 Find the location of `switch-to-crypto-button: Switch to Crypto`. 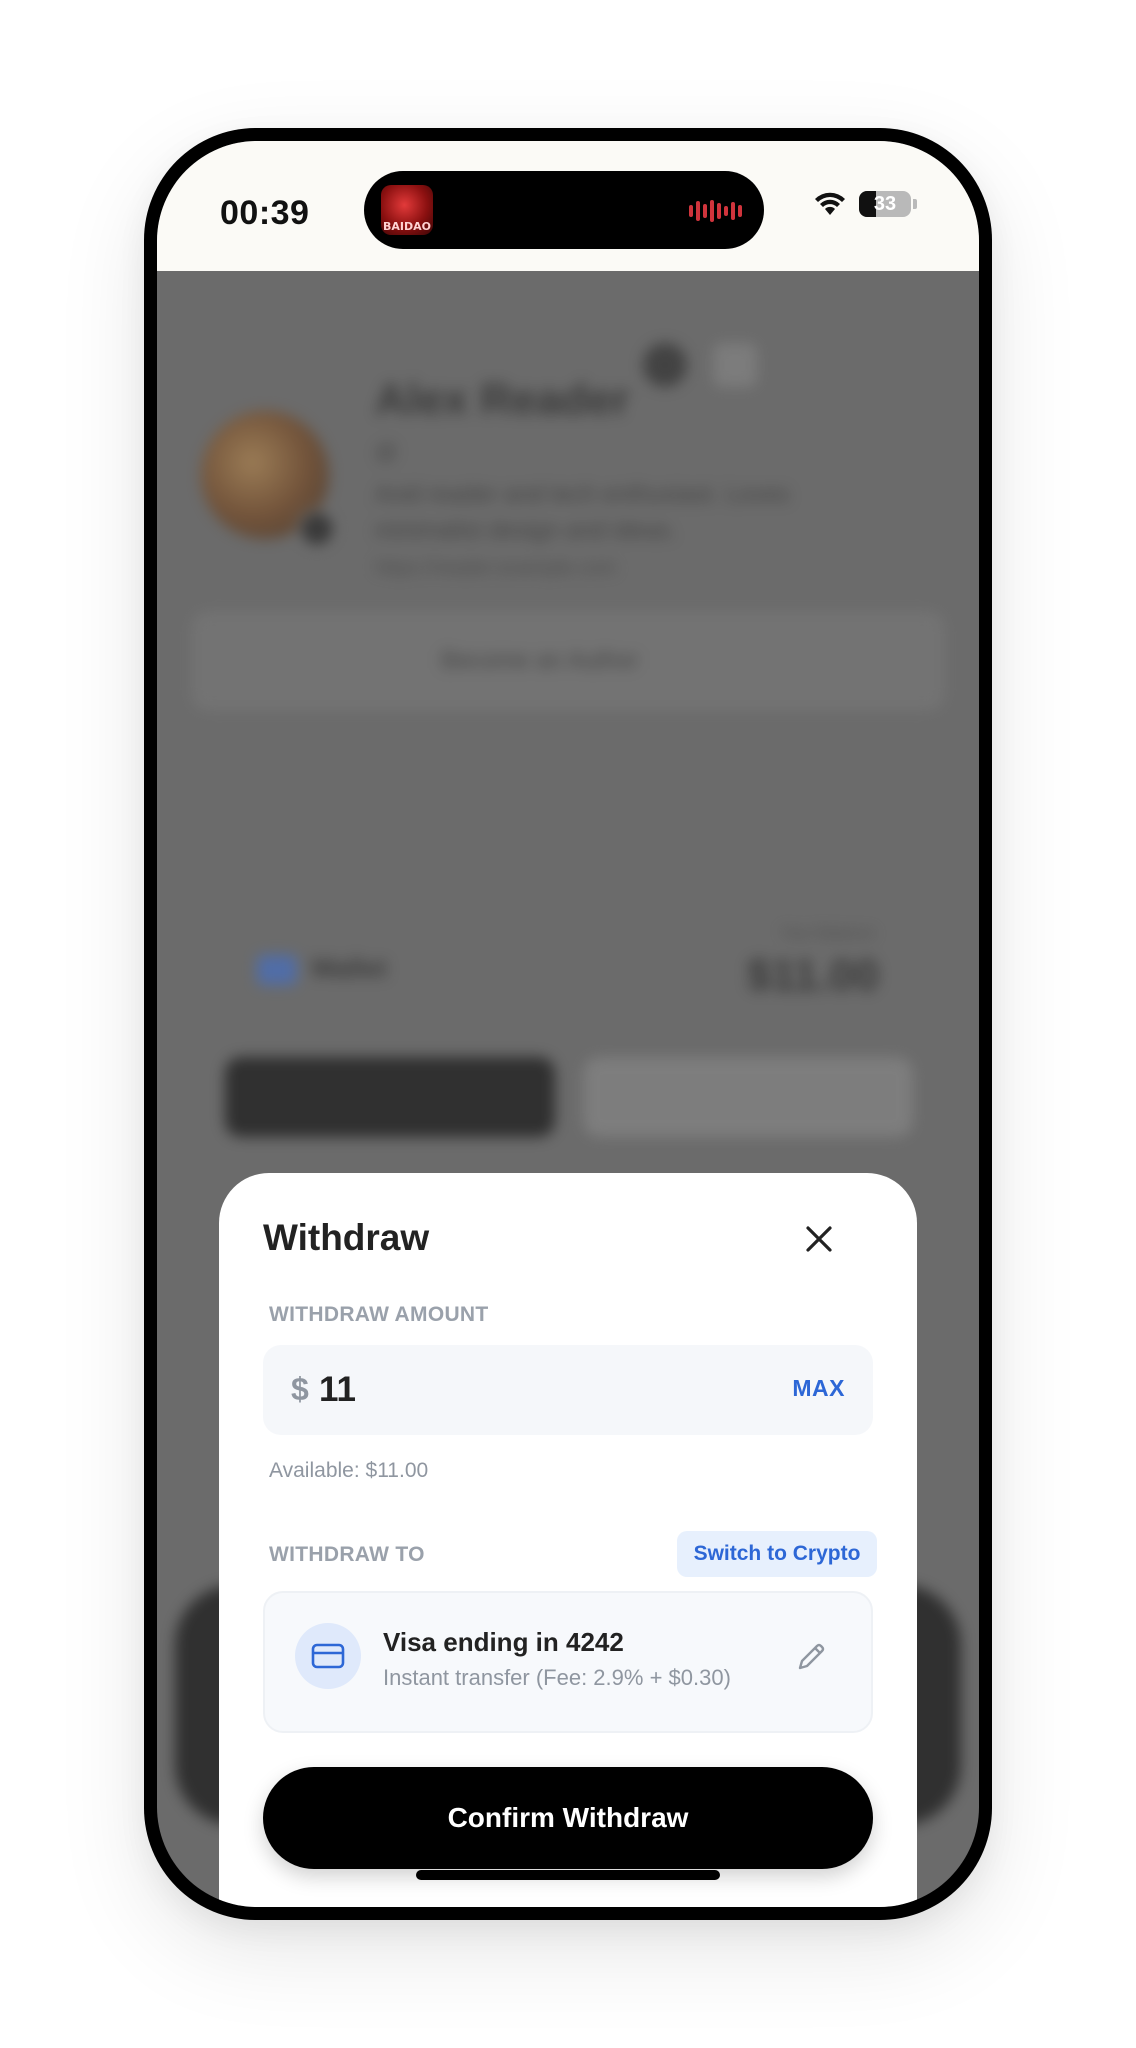

switch-to-crypto-button: Switch to Crypto is located at coordinates (777, 1554).